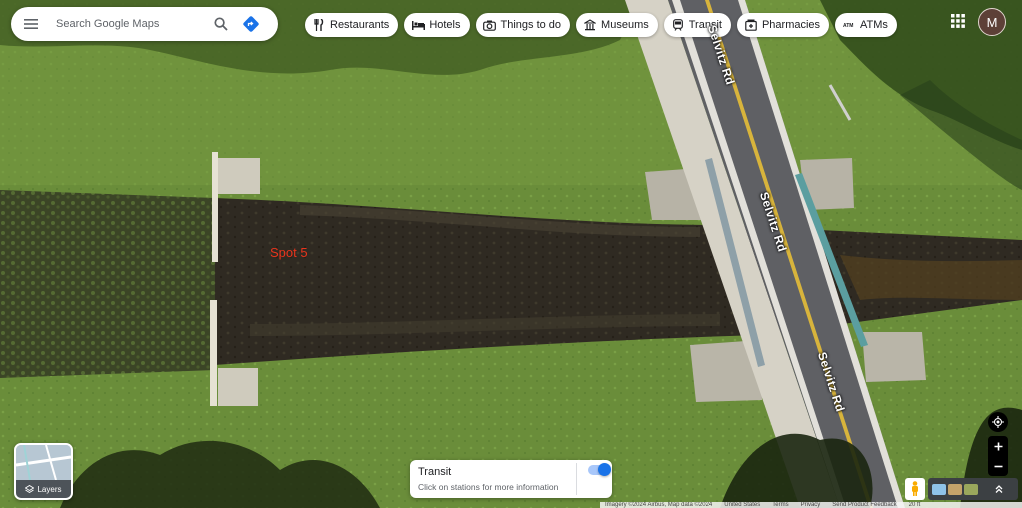  What do you see at coordinates (742, 505) in the screenshot?
I see `country-link: United States` at bounding box center [742, 505].